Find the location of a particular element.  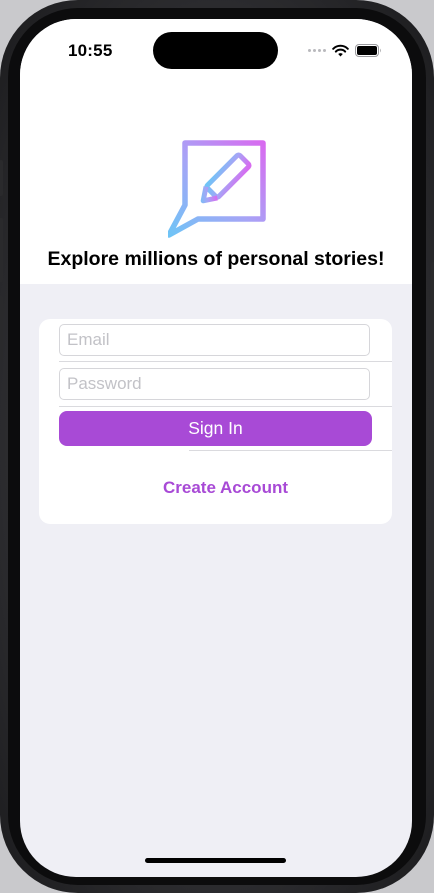

password-field is located at coordinates (214, 384).